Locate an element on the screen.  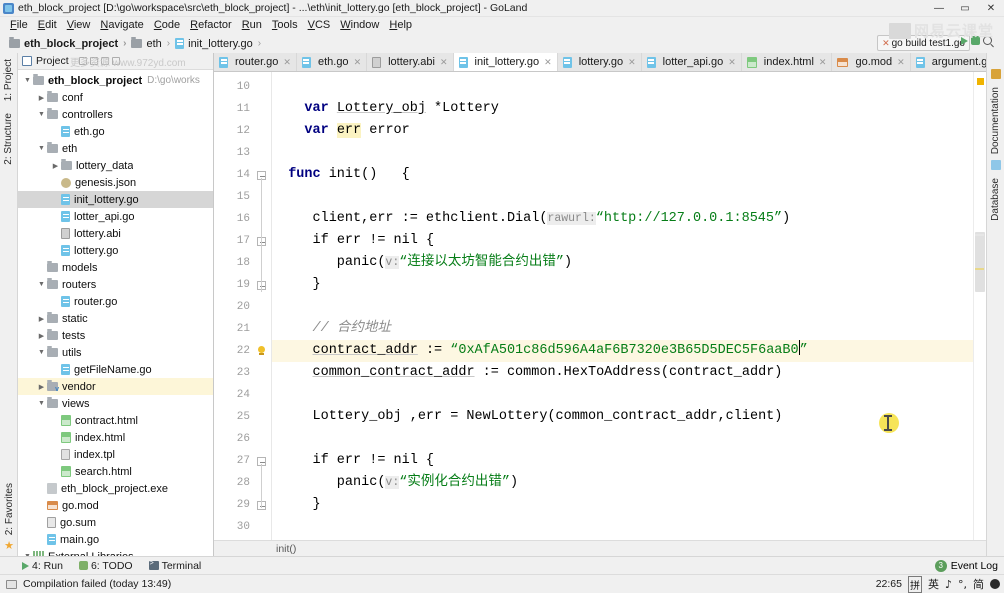
intention-bulb-icon is located at coordinates (261, 351).